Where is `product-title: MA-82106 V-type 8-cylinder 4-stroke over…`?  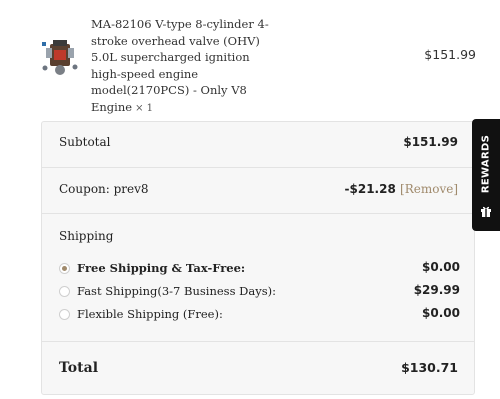 product-title: MA-82106 V-type 8-cylinder 4-stroke over… is located at coordinates (181, 66).